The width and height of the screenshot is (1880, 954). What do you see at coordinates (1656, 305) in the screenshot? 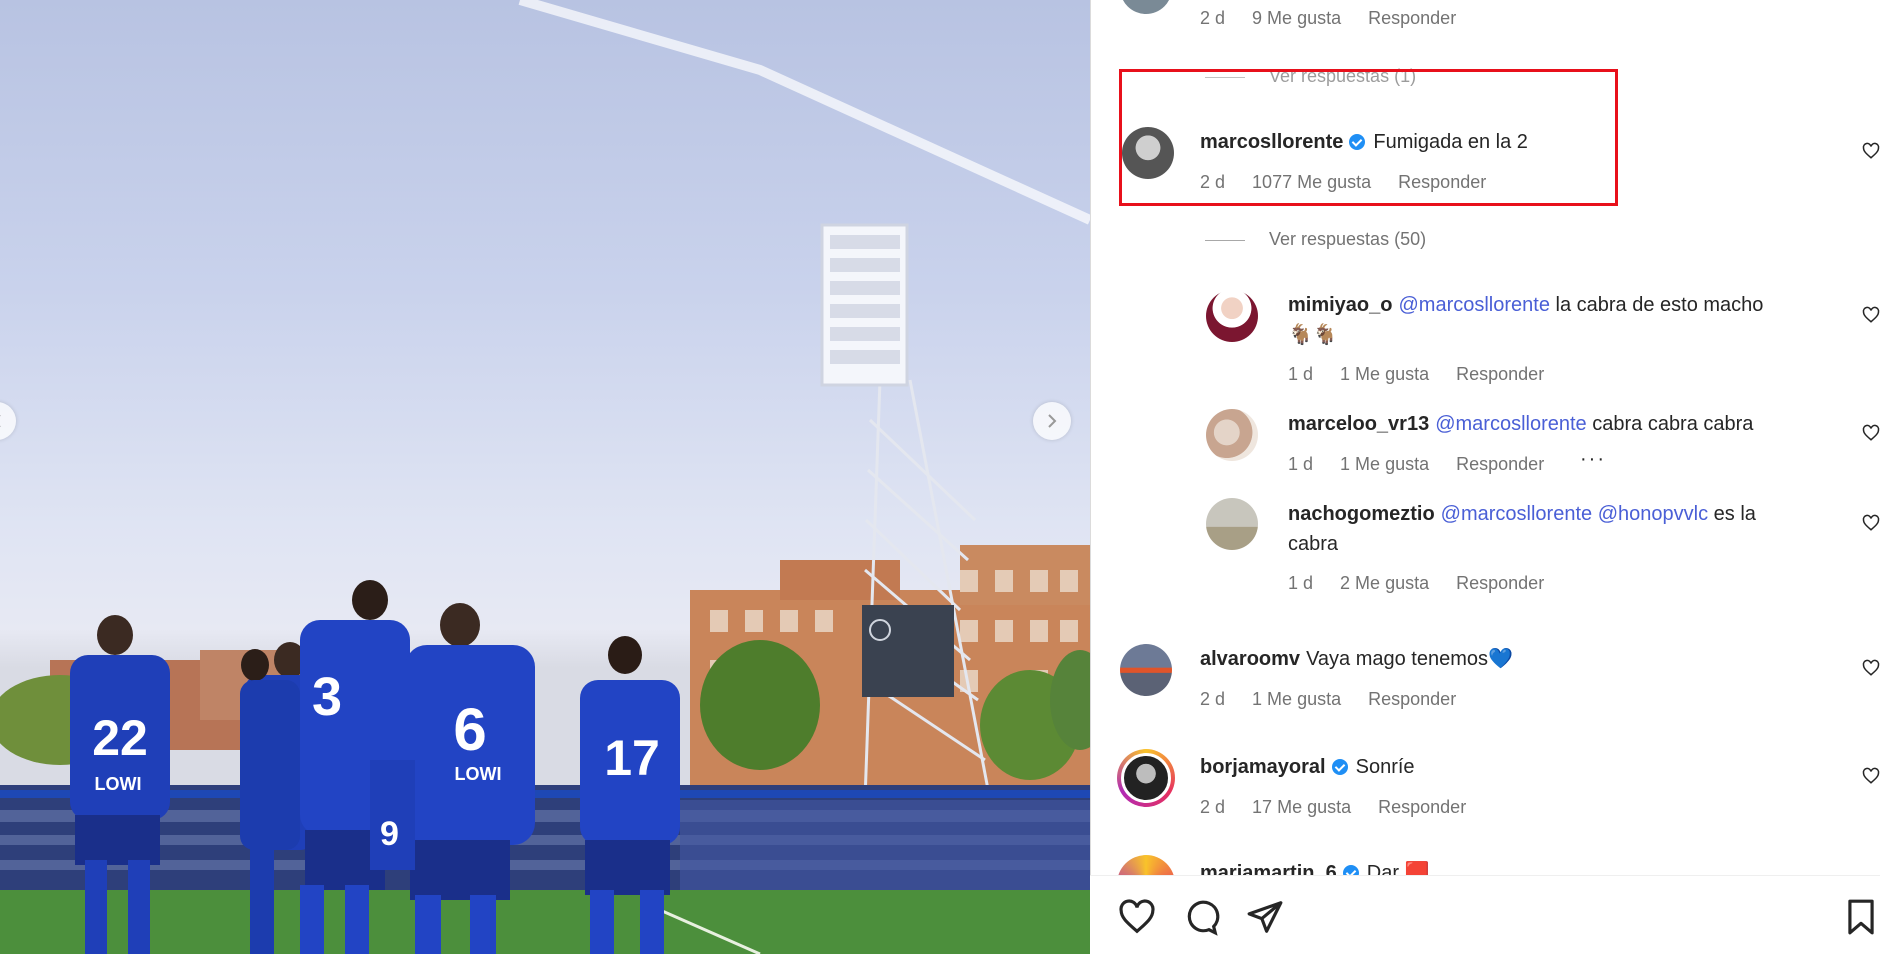
I see `reply-text: la cabra de esto macho` at bounding box center [1656, 305].